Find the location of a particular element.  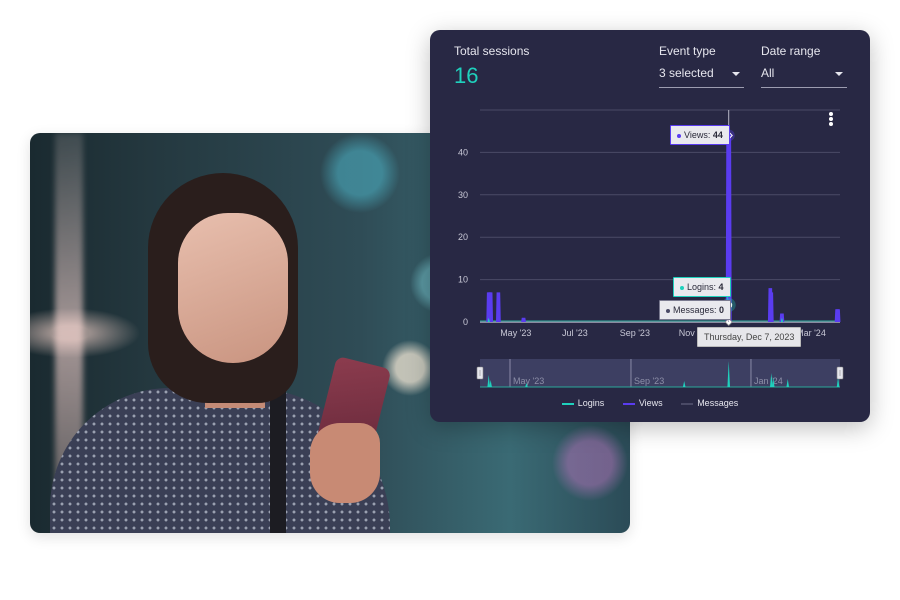

photo-person-face is located at coordinates (233, 288).